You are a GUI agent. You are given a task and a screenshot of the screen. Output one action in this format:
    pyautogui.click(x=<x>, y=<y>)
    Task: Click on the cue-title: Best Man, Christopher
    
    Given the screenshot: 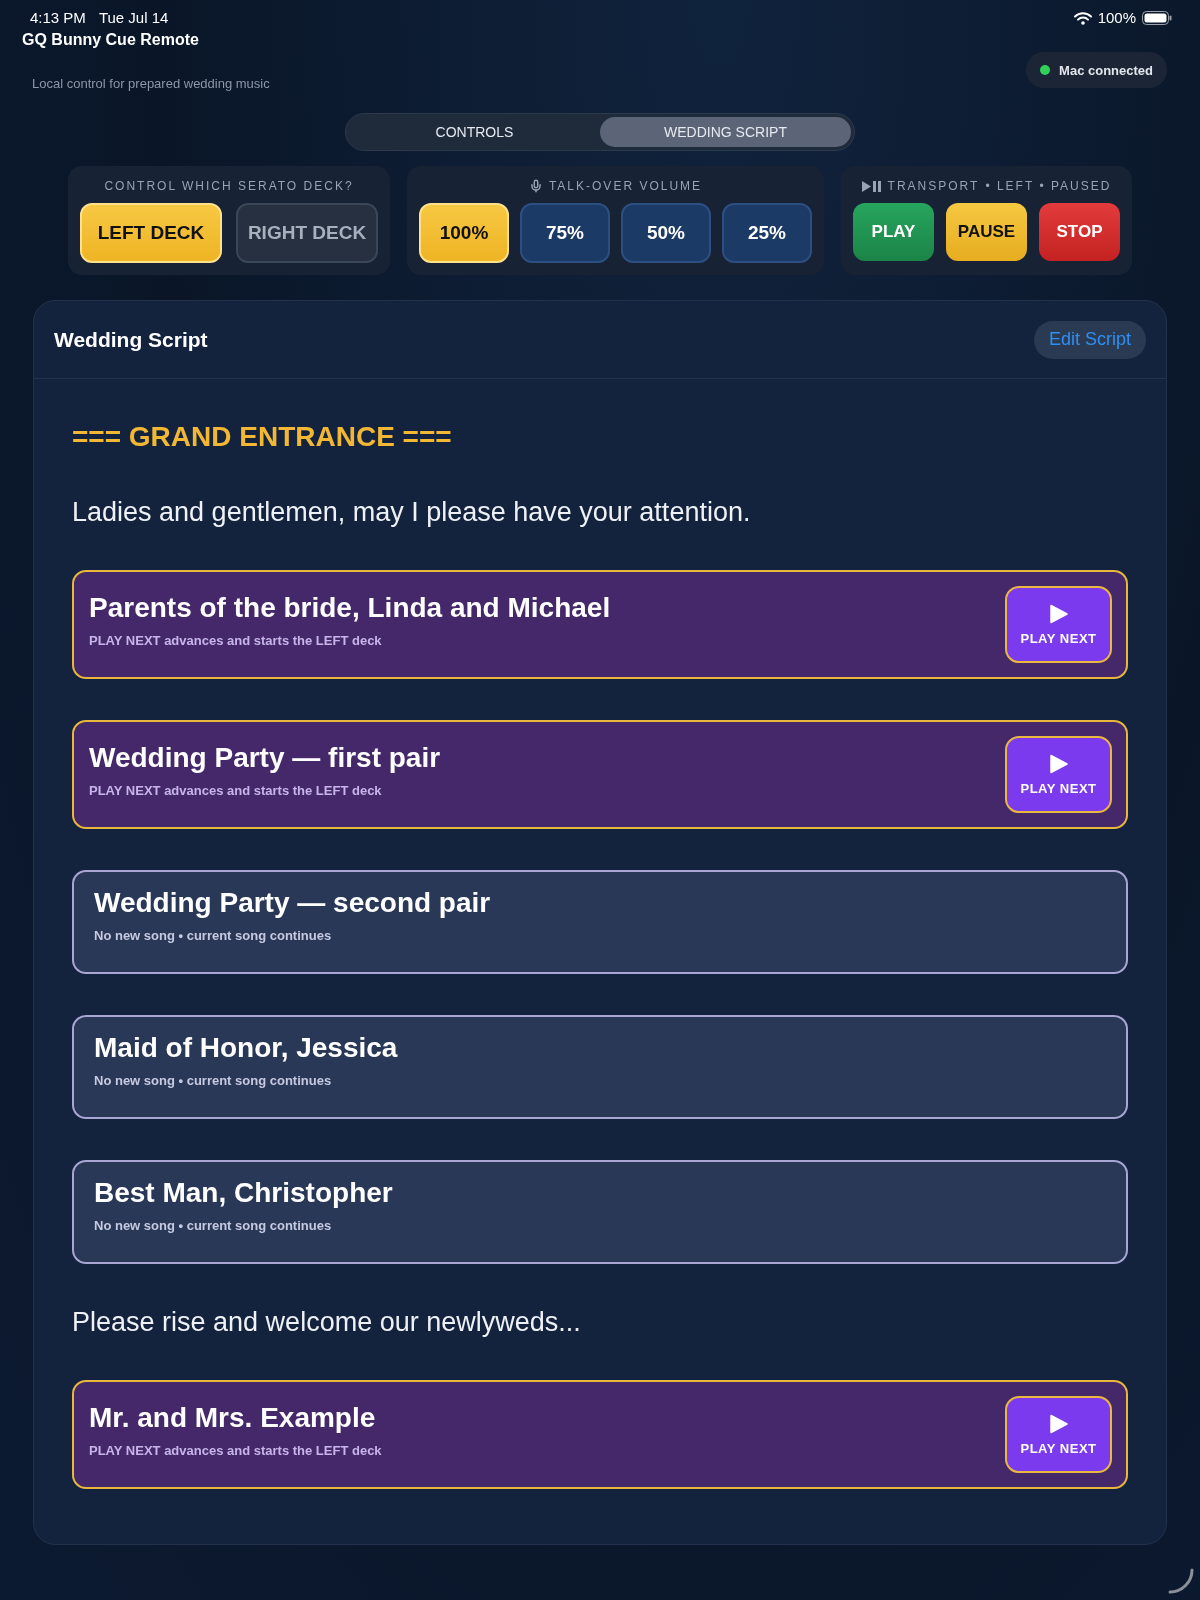 What is the action you would take?
    pyautogui.click(x=244, y=1193)
    